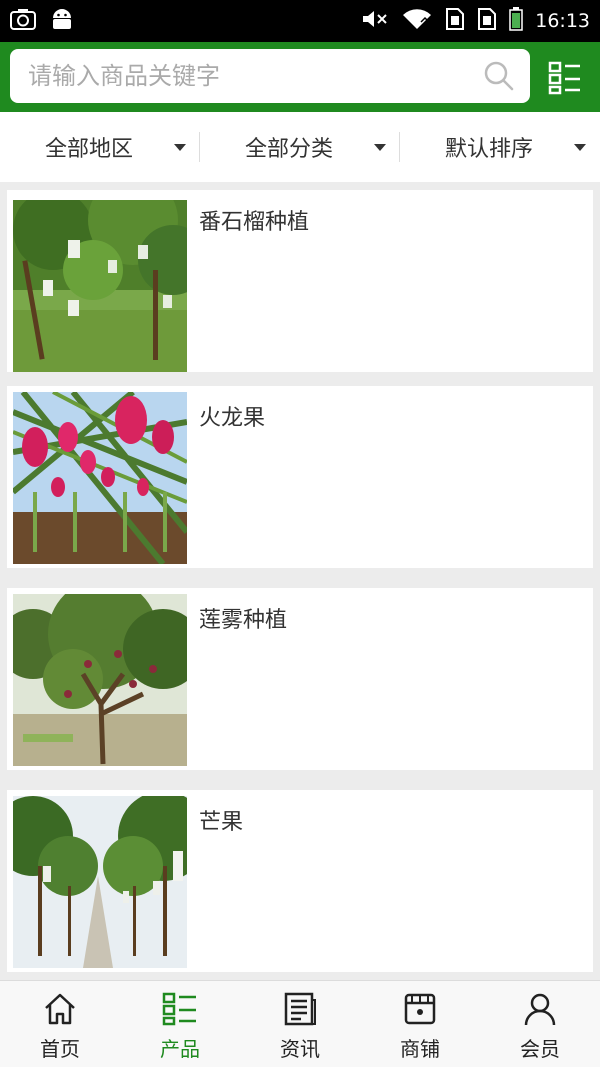 The width and height of the screenshot is (600, 1067). Describe the element at coordinates (516, 21) in the screenshot. I see `battery-icon` at that location.